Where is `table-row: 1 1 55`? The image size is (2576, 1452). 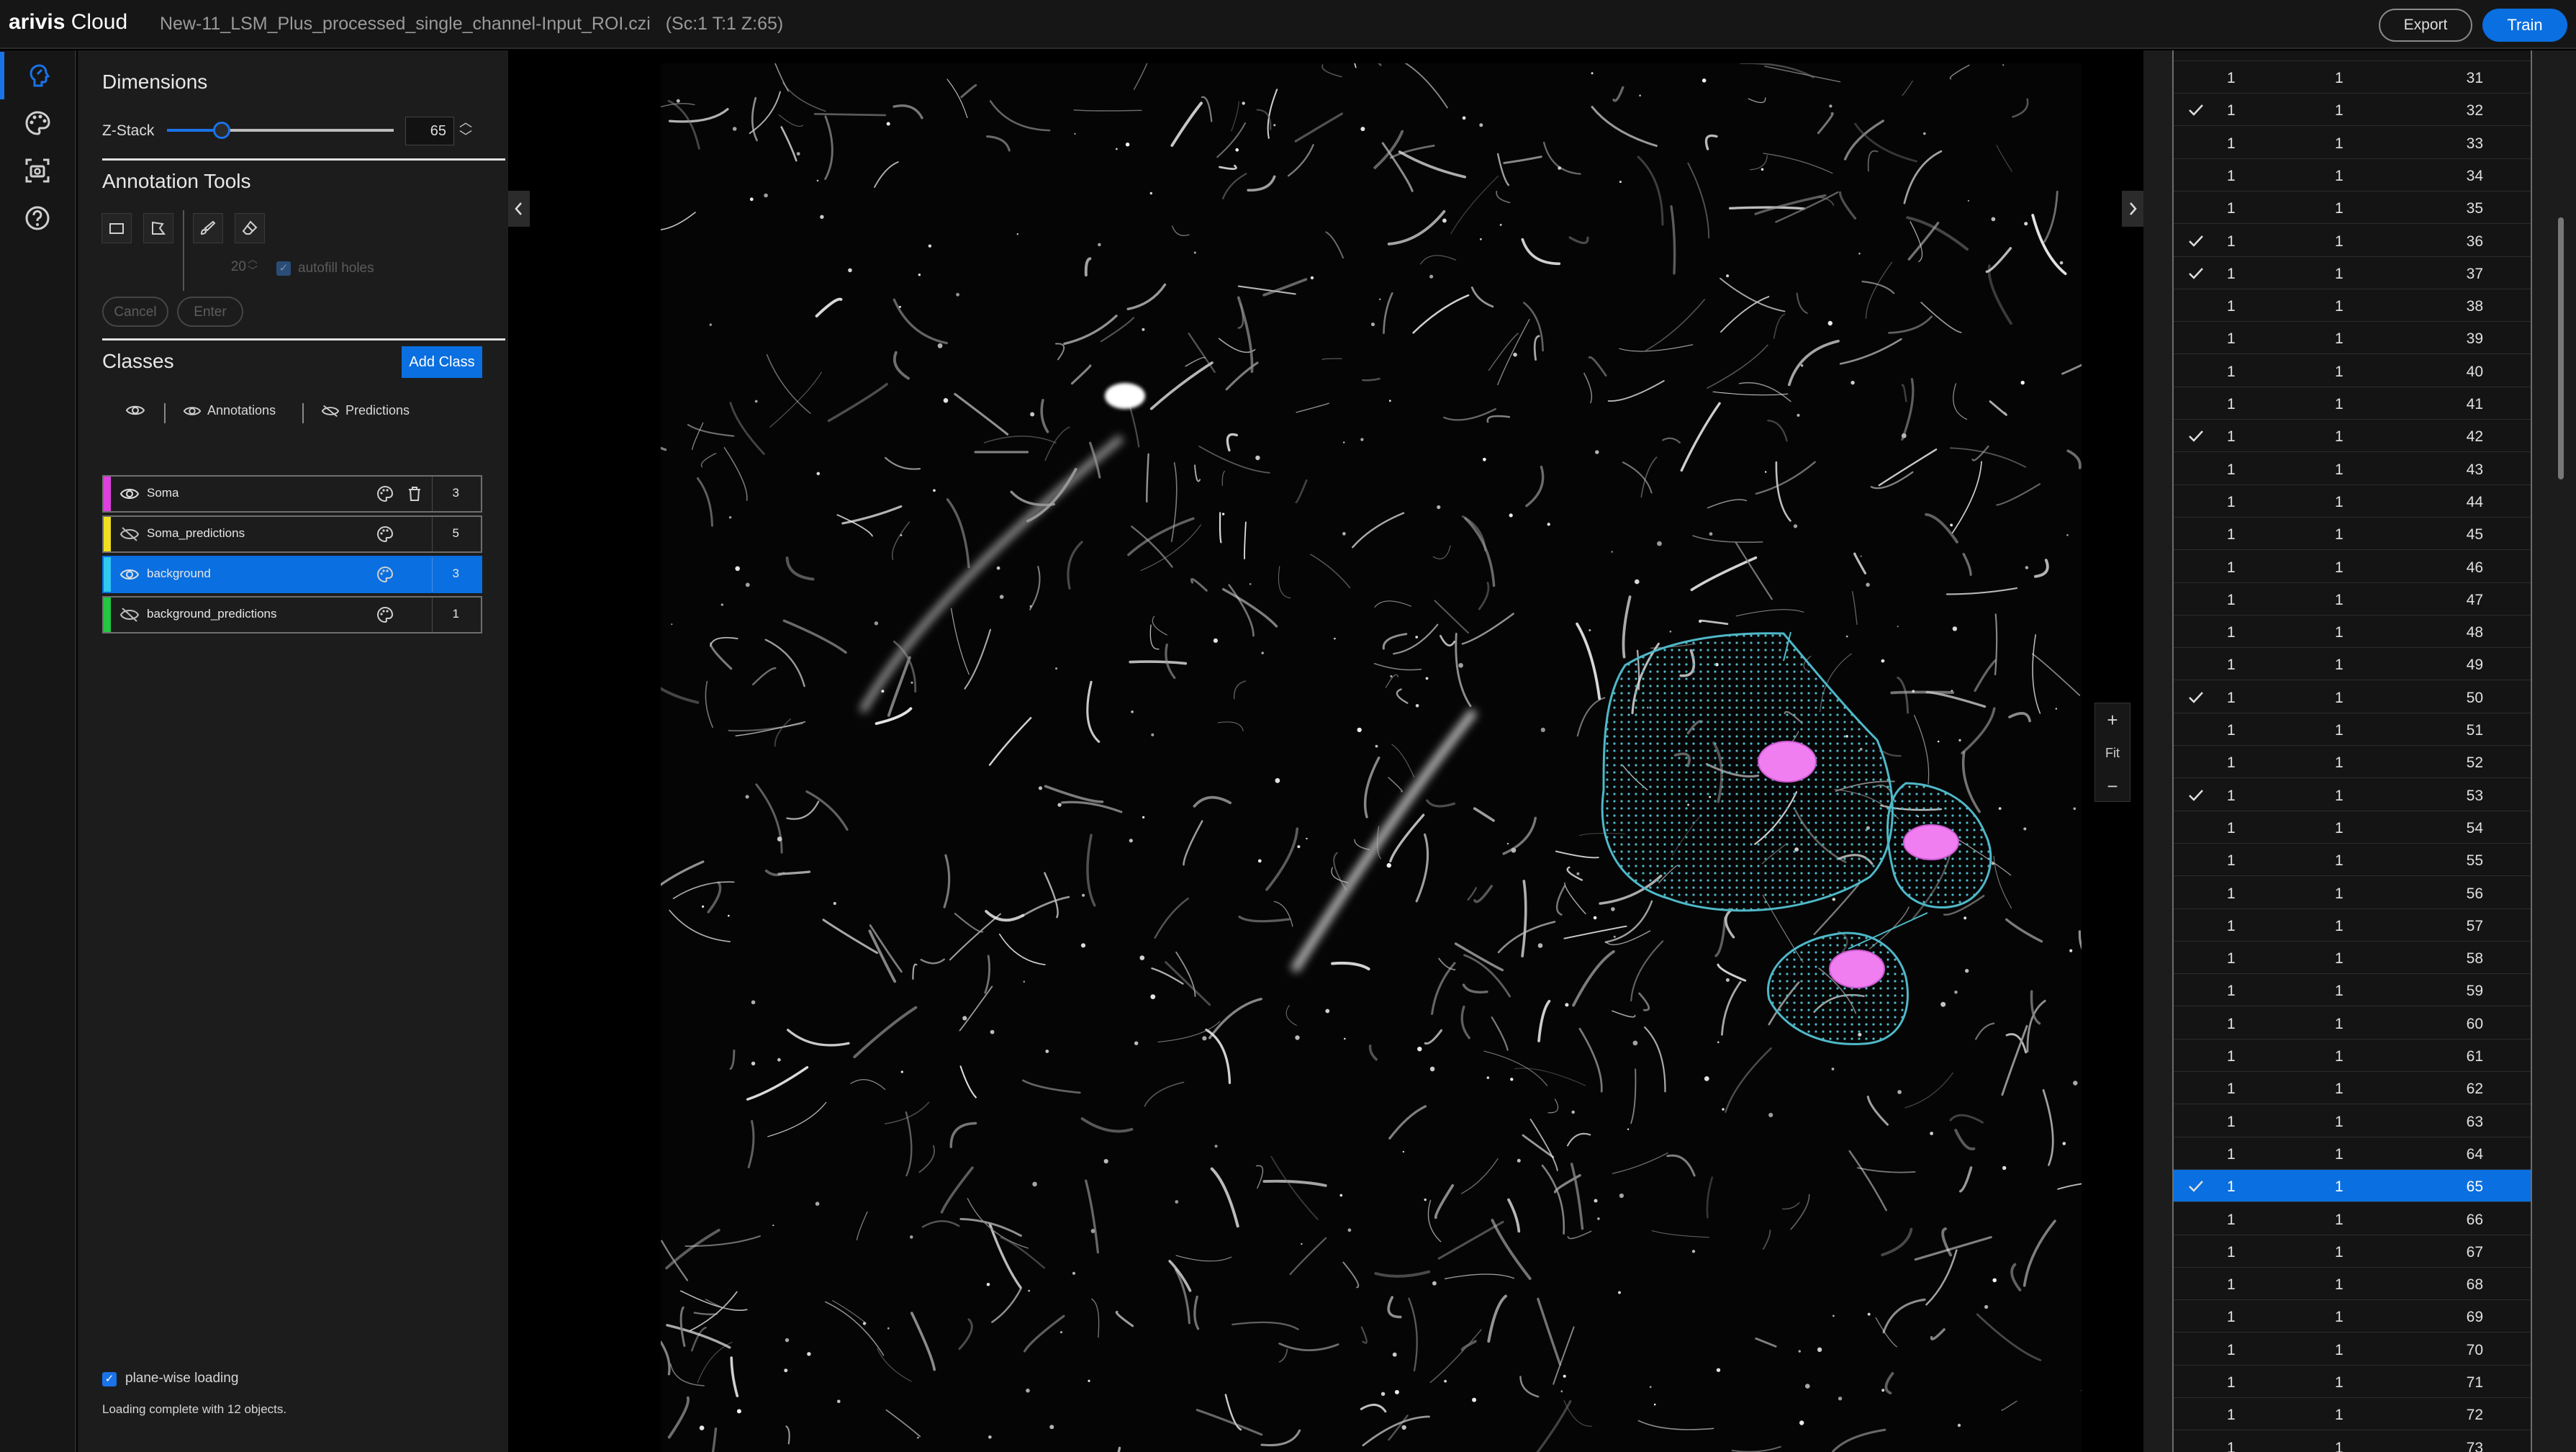 table-row: 1 1 55 is located at coordinates (2353, 861).